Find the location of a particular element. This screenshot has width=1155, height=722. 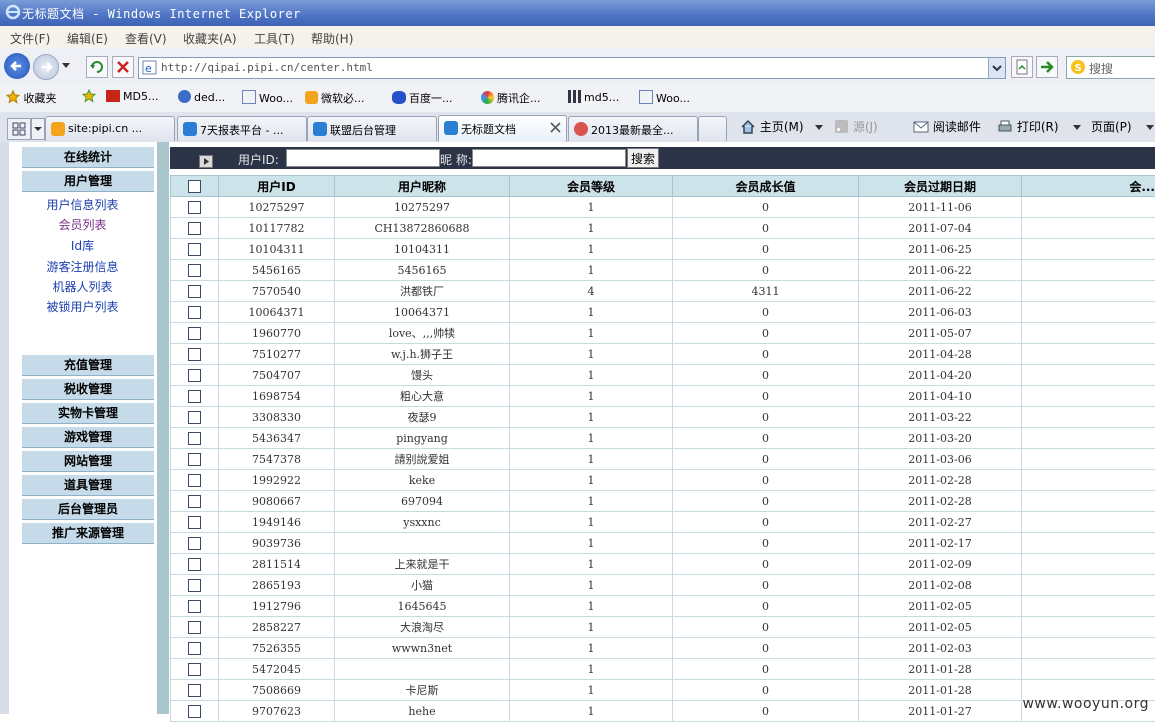

sidebar-admins: 后台管理员 is located at coordinates (88, 509).